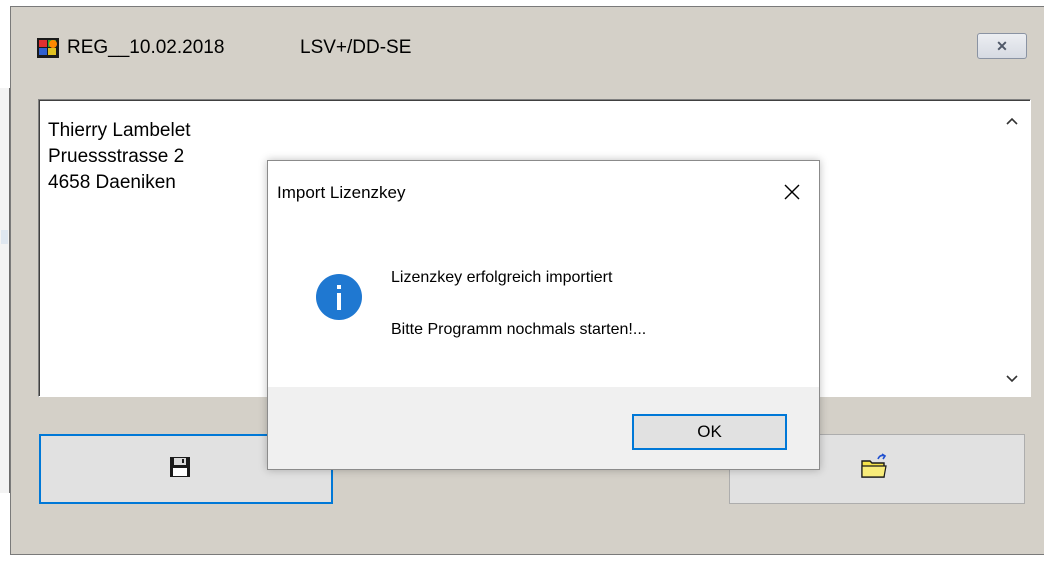 The image size is (1054, 563). I want to click on address-city: 4658 Daeniken, so click(112, 182).